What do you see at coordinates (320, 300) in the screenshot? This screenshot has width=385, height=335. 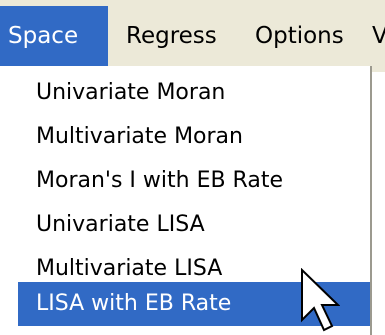 I see `arrow-cursor-icon` at bounding box center [320, 300].